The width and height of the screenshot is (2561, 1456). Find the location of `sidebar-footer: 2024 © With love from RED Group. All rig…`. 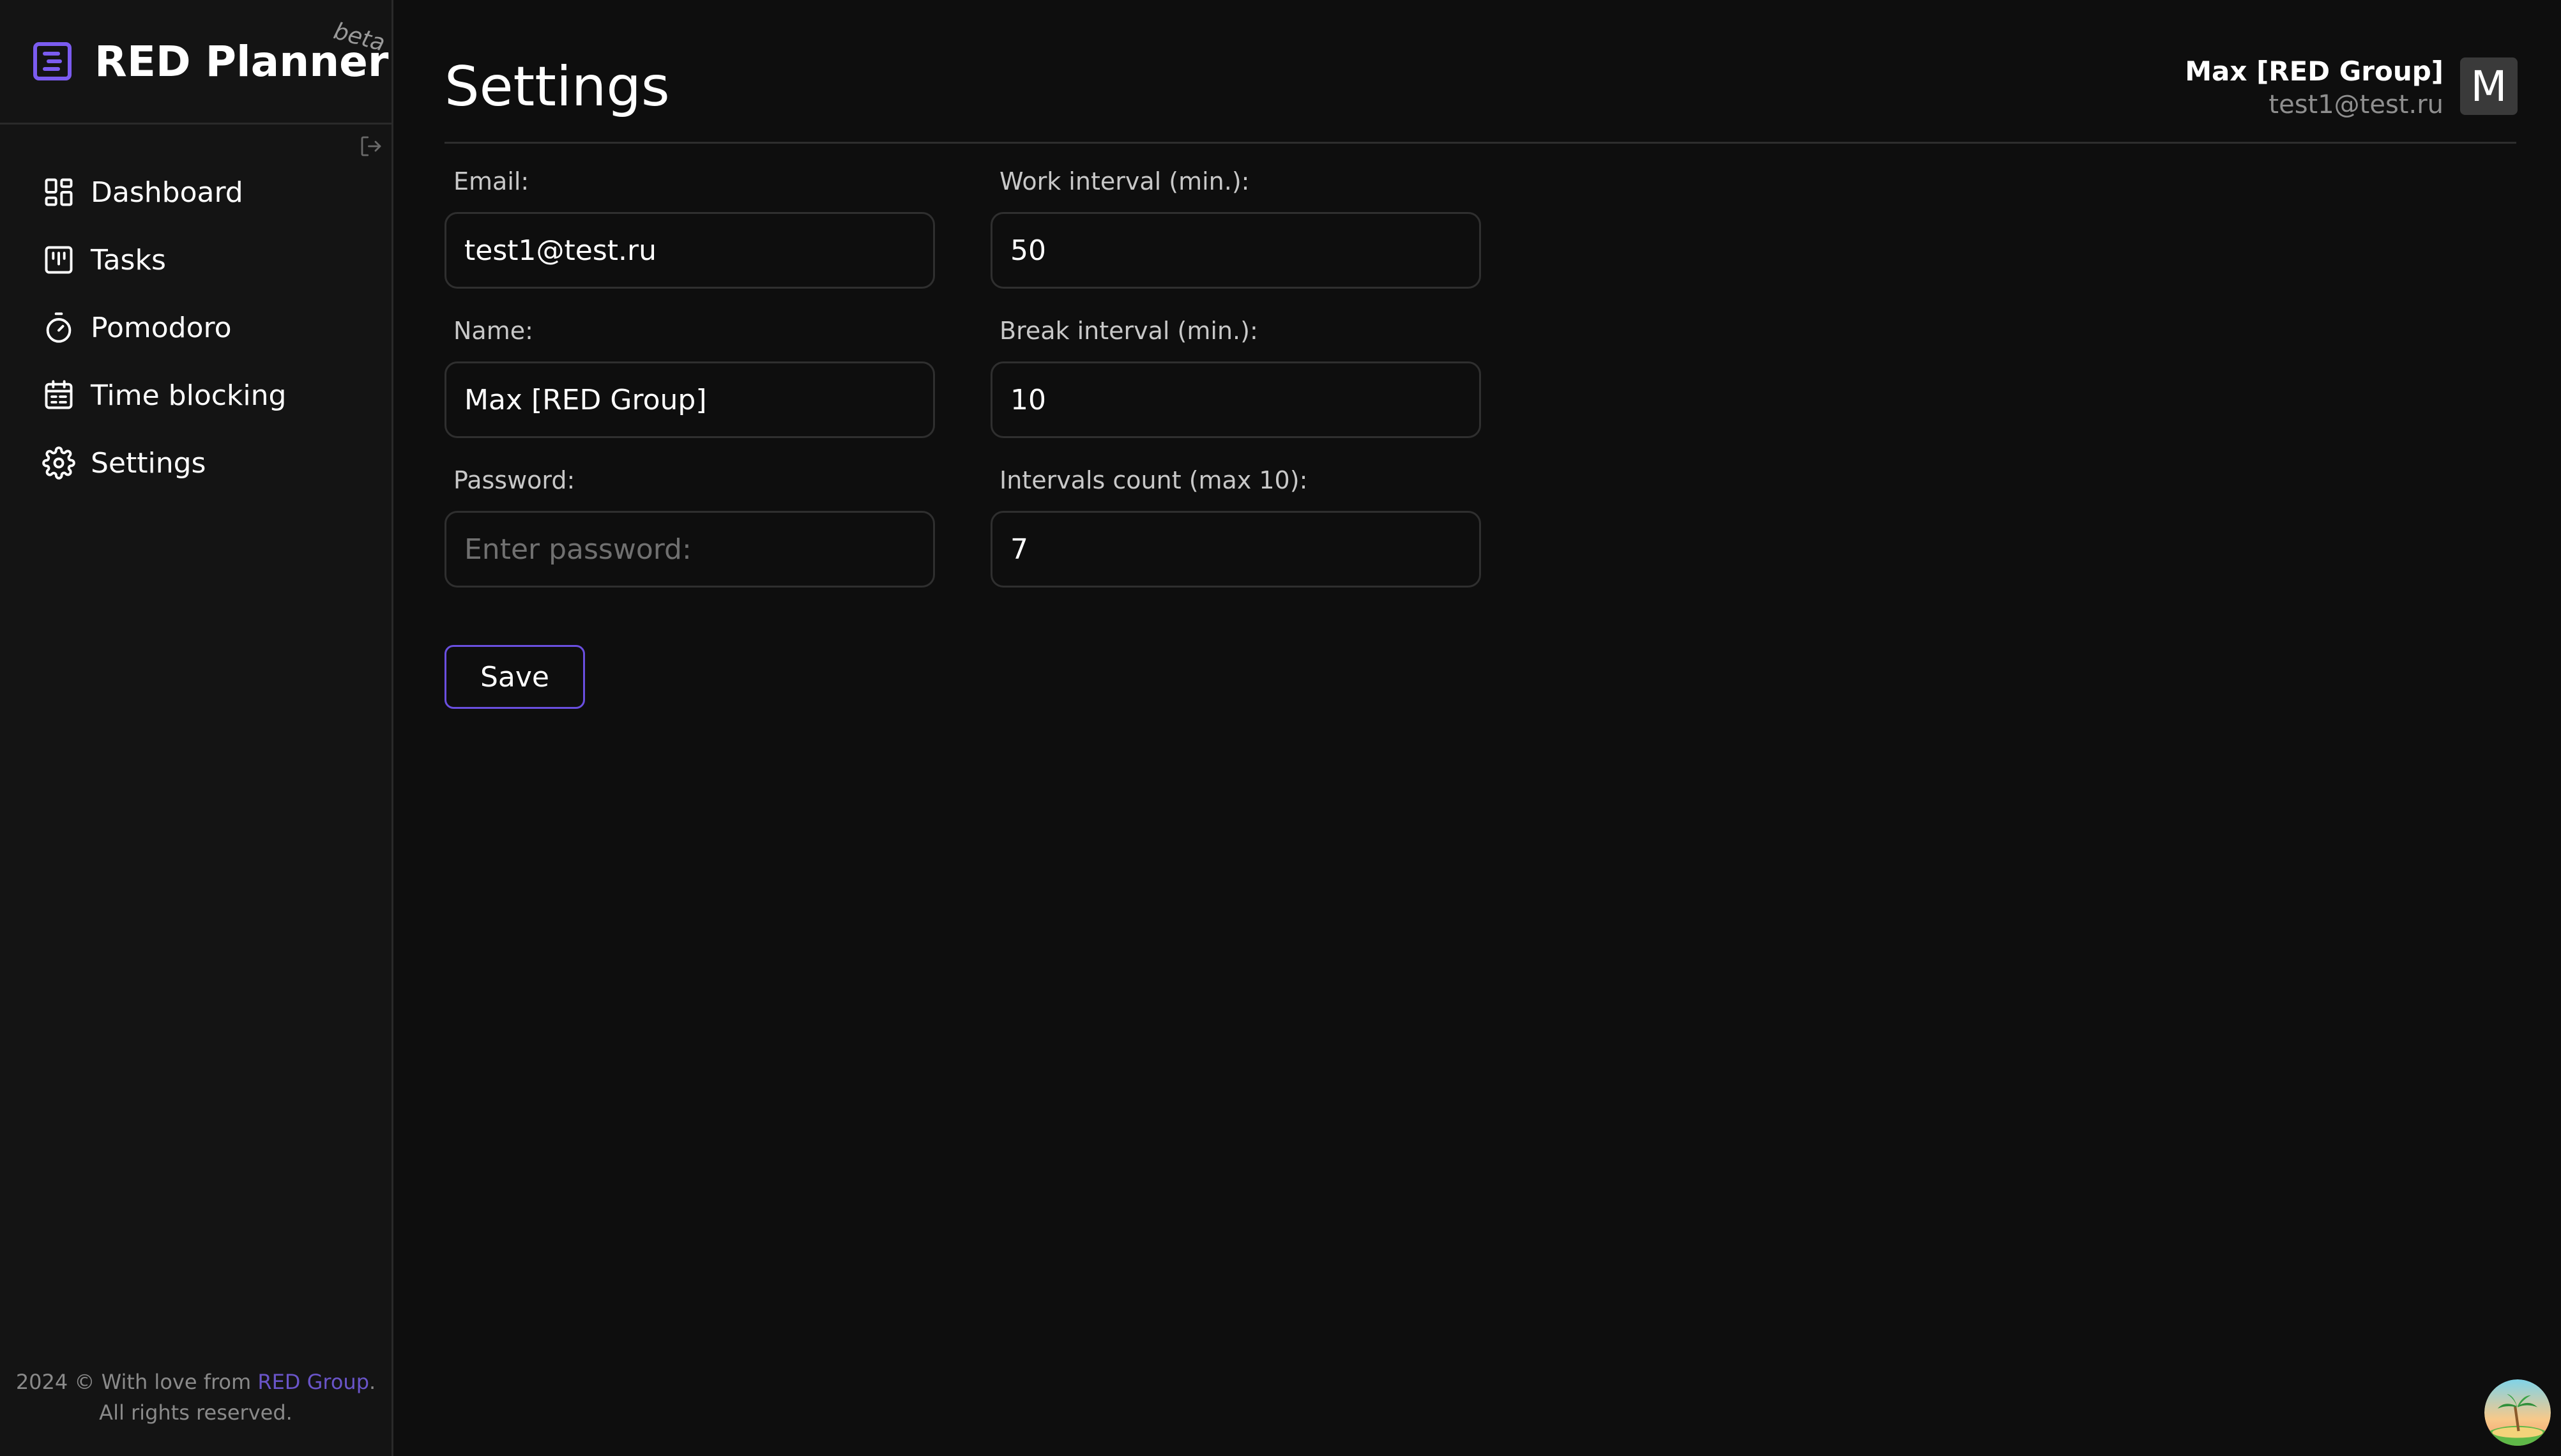

sidebar-footer: 2024 © With love from RED Group. All rig… is located at coordinates (195, 1397).